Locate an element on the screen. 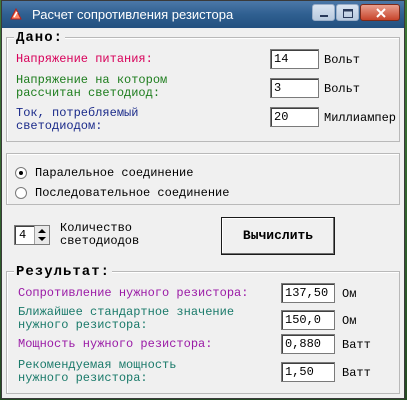  resistance-label: Сопротивление нужного резистора: is located at coordinates (133, 293).